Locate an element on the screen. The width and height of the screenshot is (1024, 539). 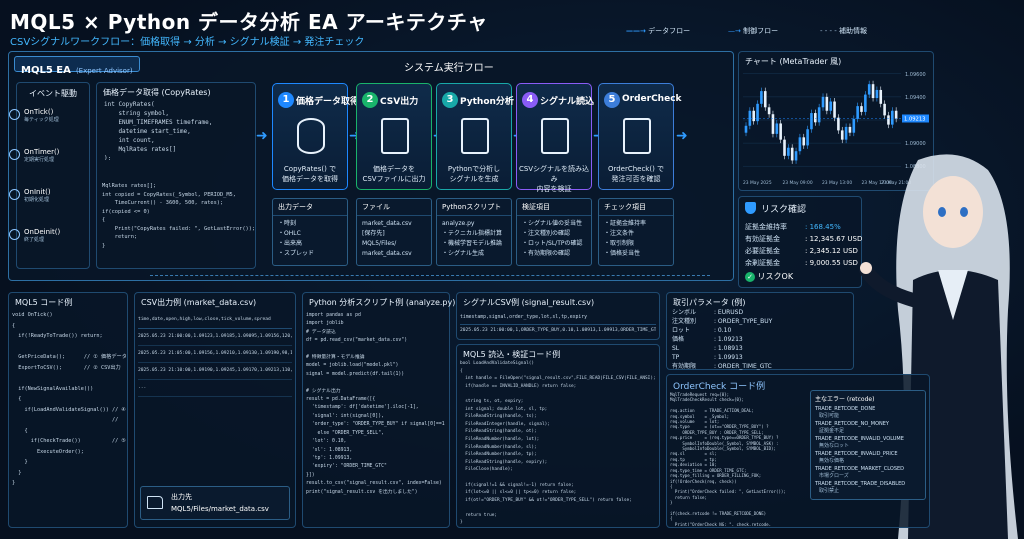
event-icon is located at coordinates (14, 114).